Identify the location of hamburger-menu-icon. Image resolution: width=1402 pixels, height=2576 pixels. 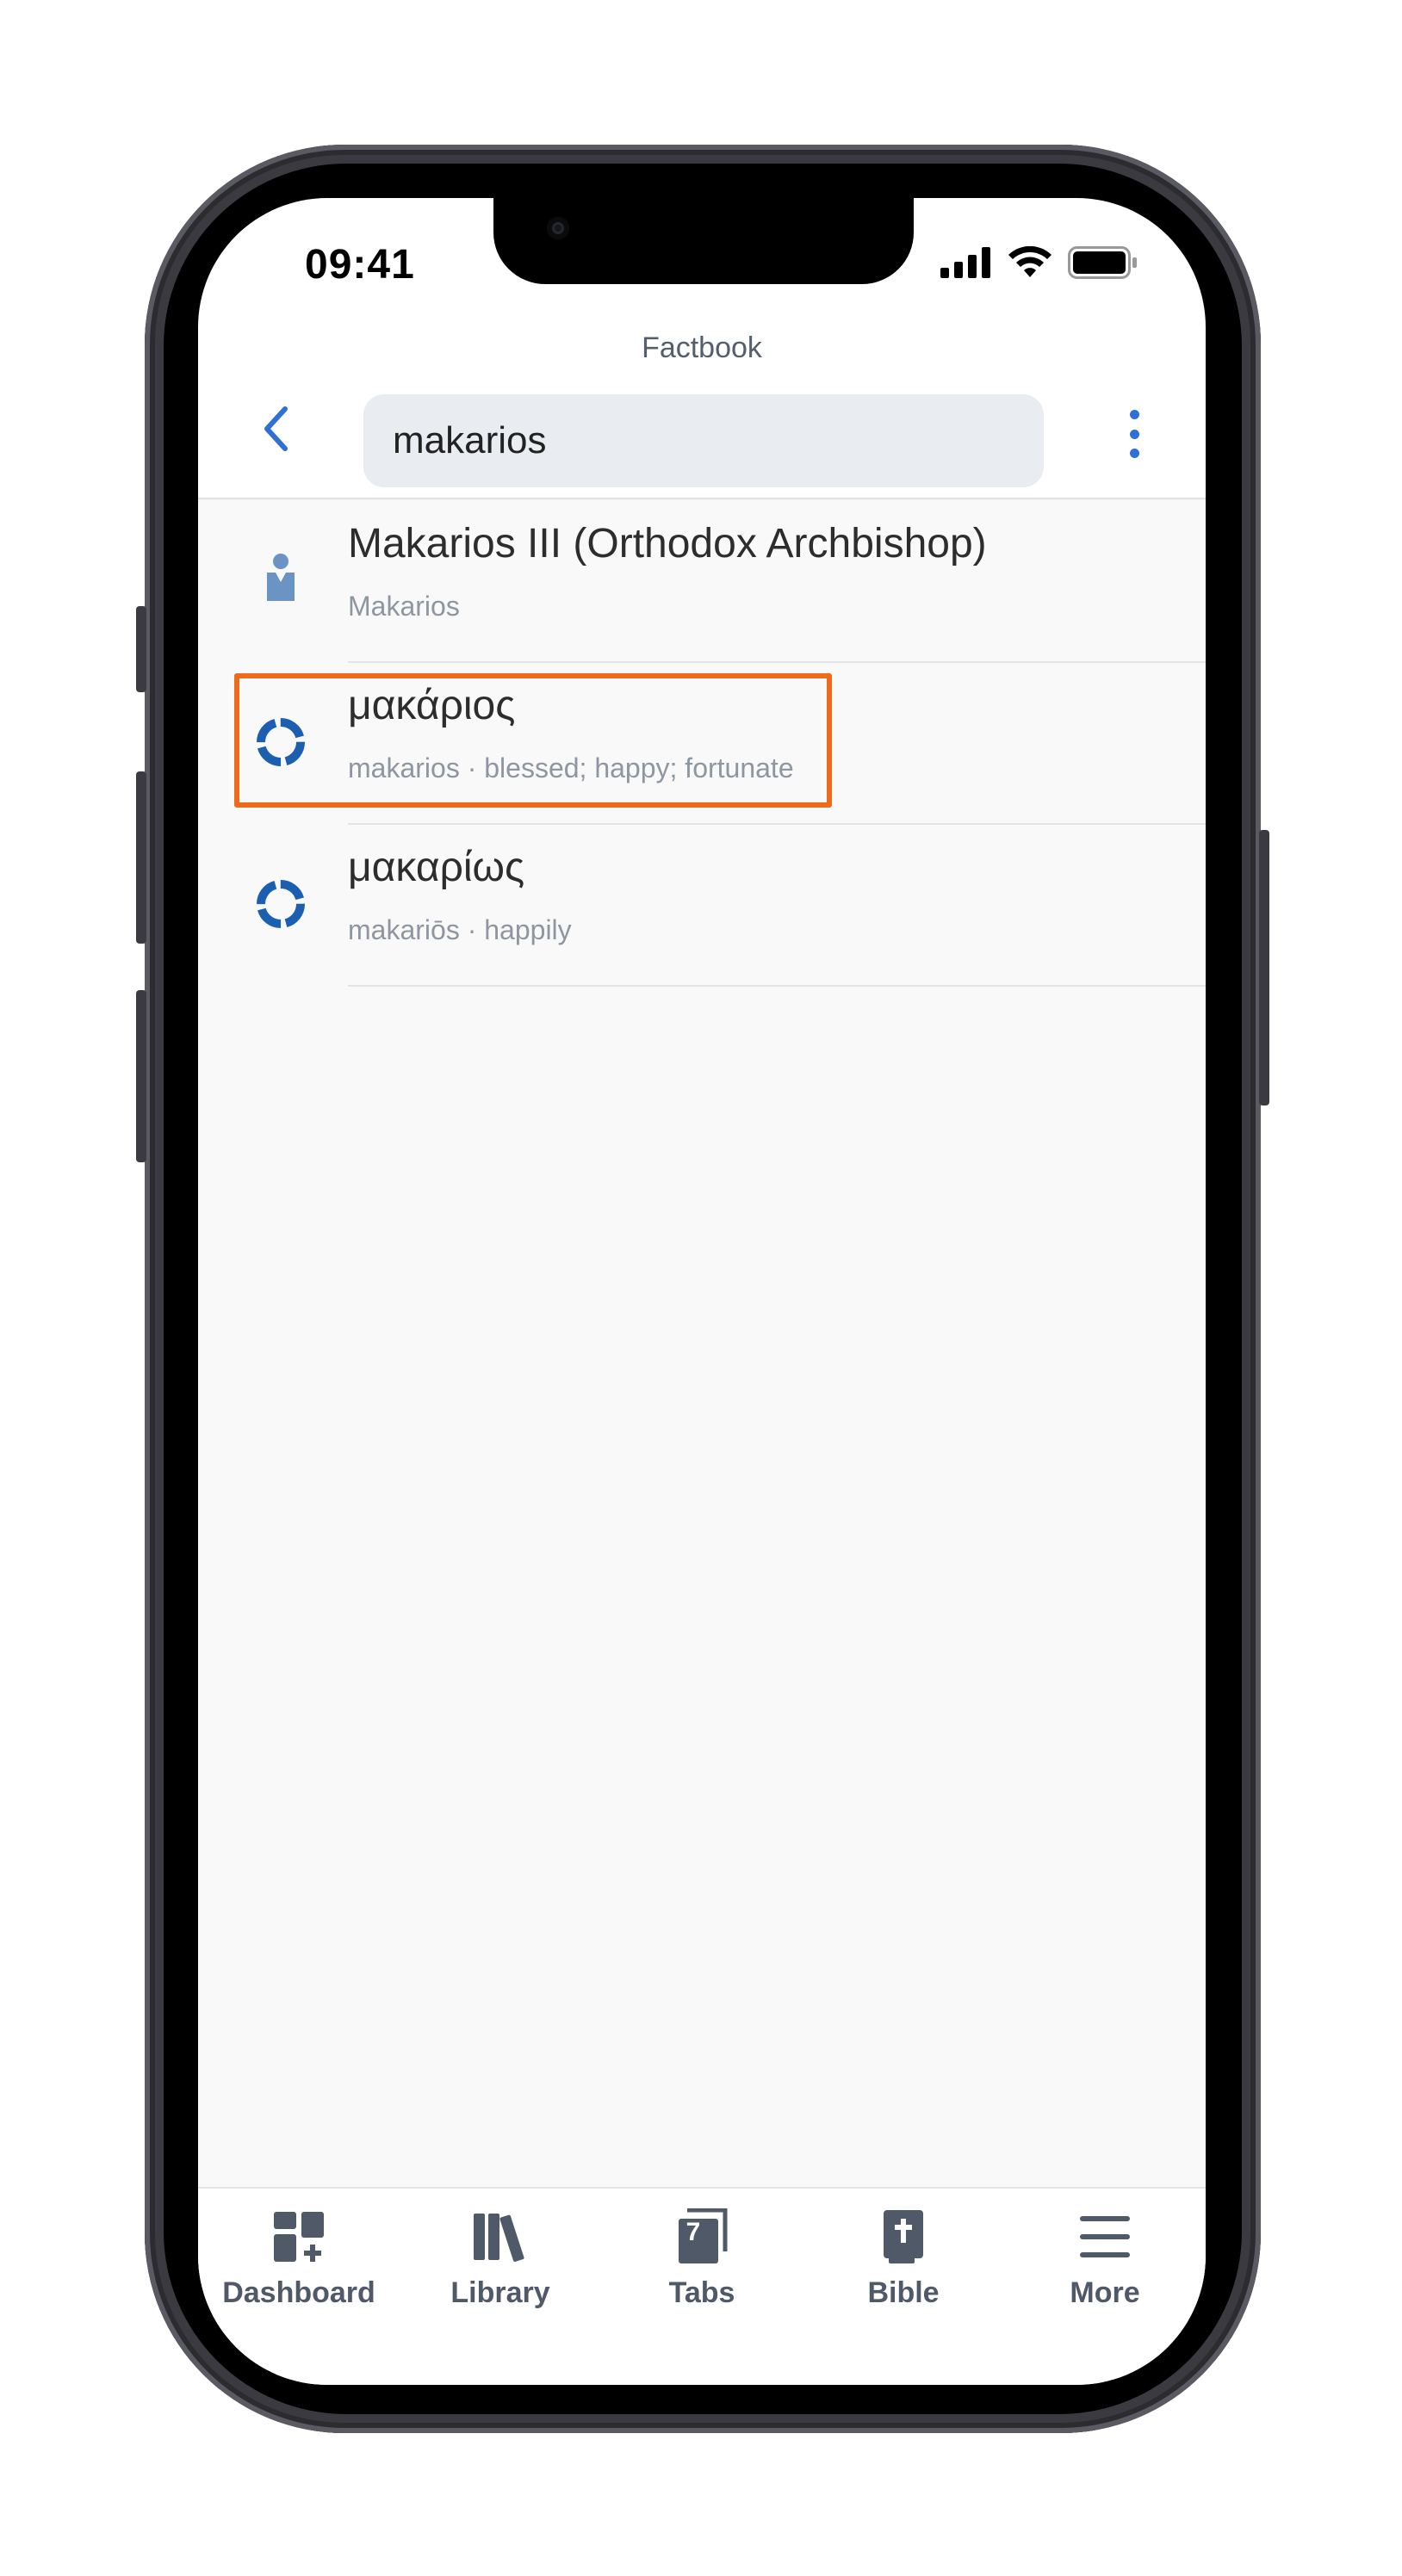
(1105, 2237).